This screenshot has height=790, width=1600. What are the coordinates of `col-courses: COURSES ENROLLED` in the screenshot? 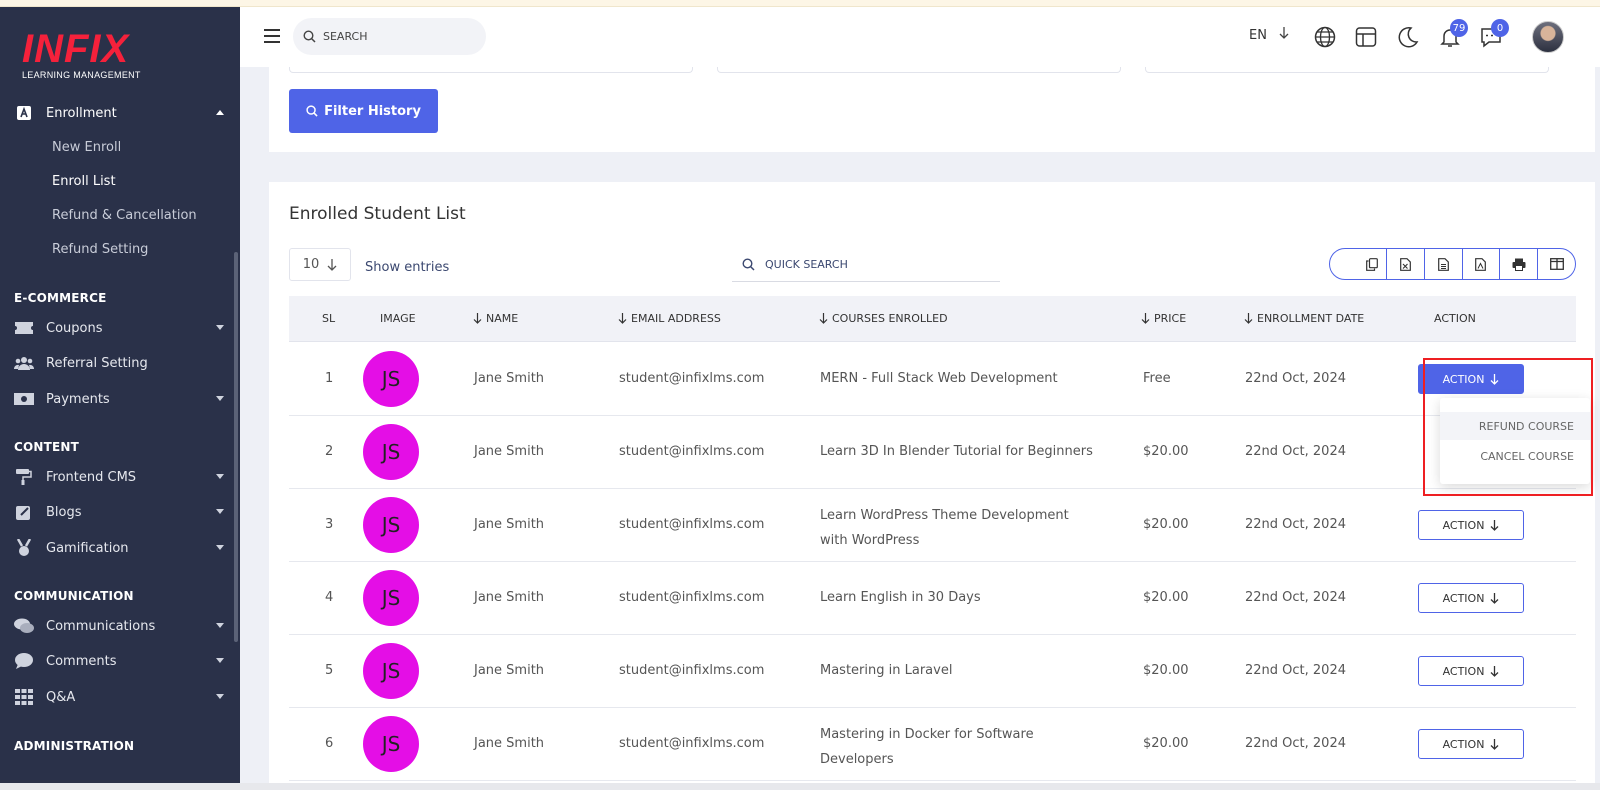 It's located at (883, 318).